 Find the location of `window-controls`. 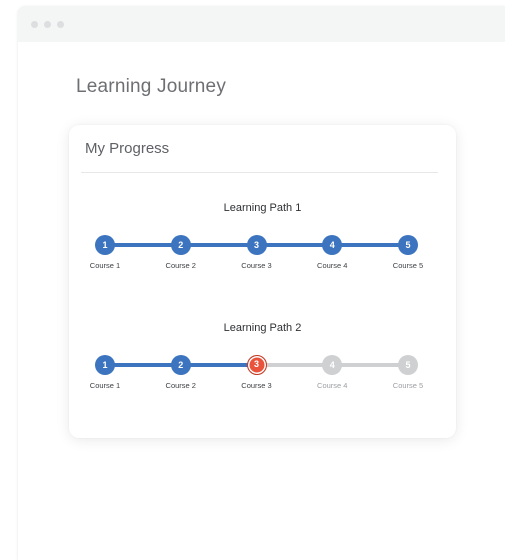

window-controls is located at coordinates (47, 24).